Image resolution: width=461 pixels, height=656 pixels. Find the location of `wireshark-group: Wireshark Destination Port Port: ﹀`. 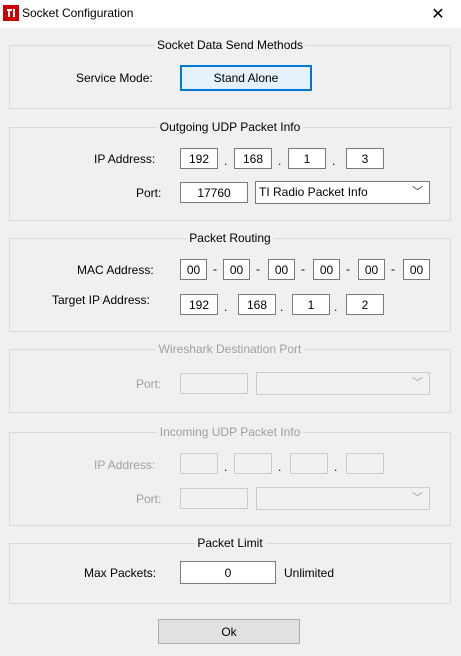

wireshark-group: Wireshark Destination Port Port: ﹀ is located at coordinates (230, 377).